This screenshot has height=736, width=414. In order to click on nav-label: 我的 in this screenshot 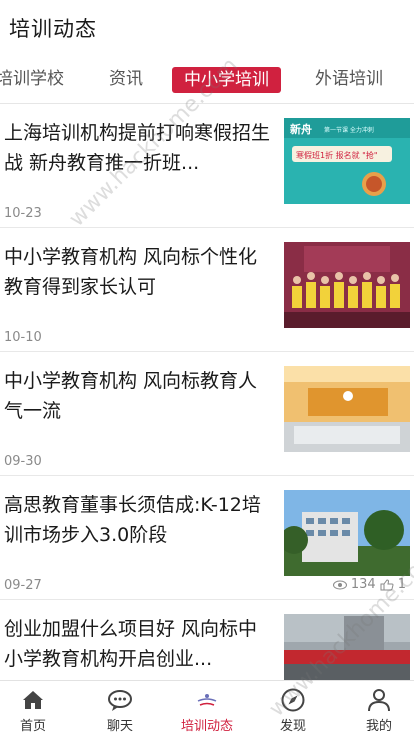, I will do `click(378, 726)`.